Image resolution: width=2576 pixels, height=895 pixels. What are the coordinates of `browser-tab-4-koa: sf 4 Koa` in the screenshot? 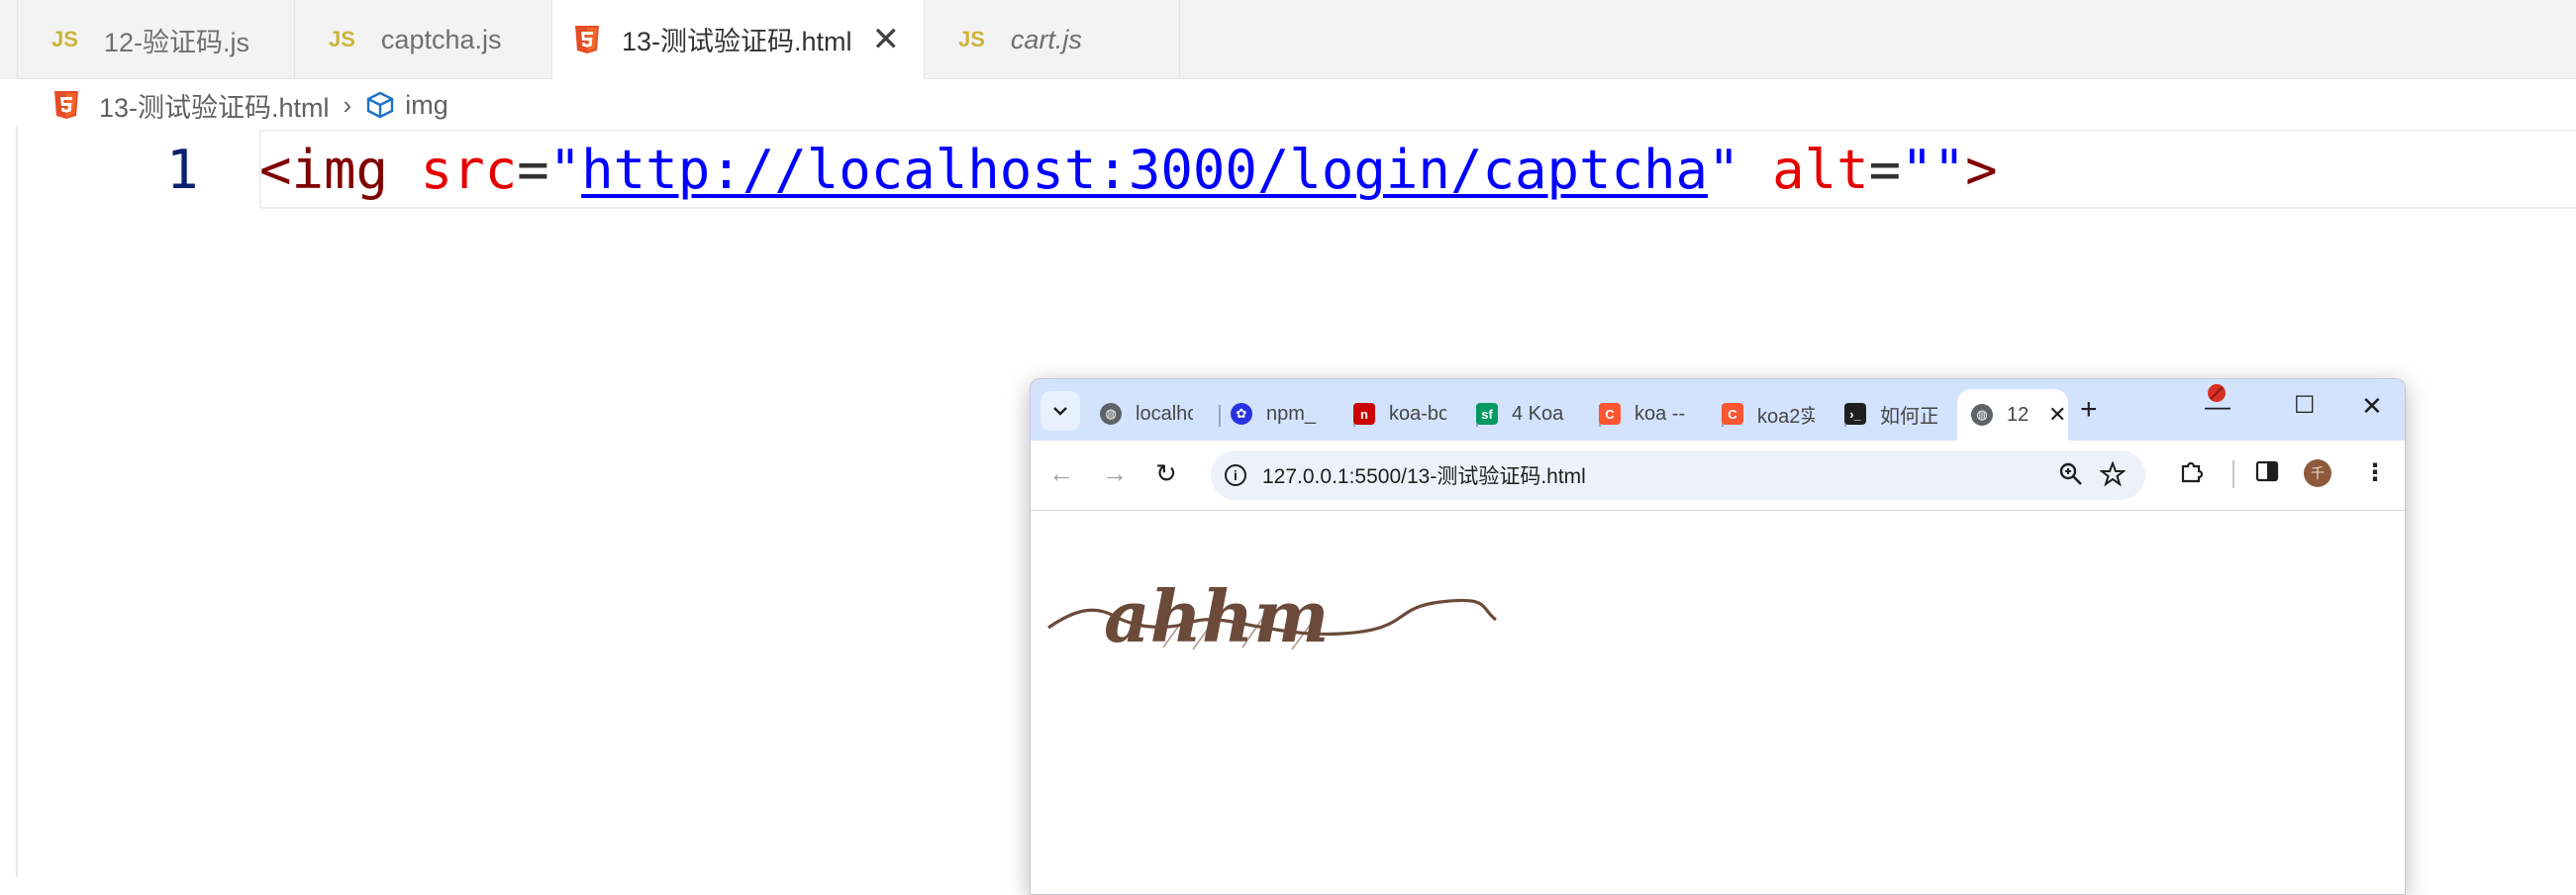 It's located at (1538, 414).